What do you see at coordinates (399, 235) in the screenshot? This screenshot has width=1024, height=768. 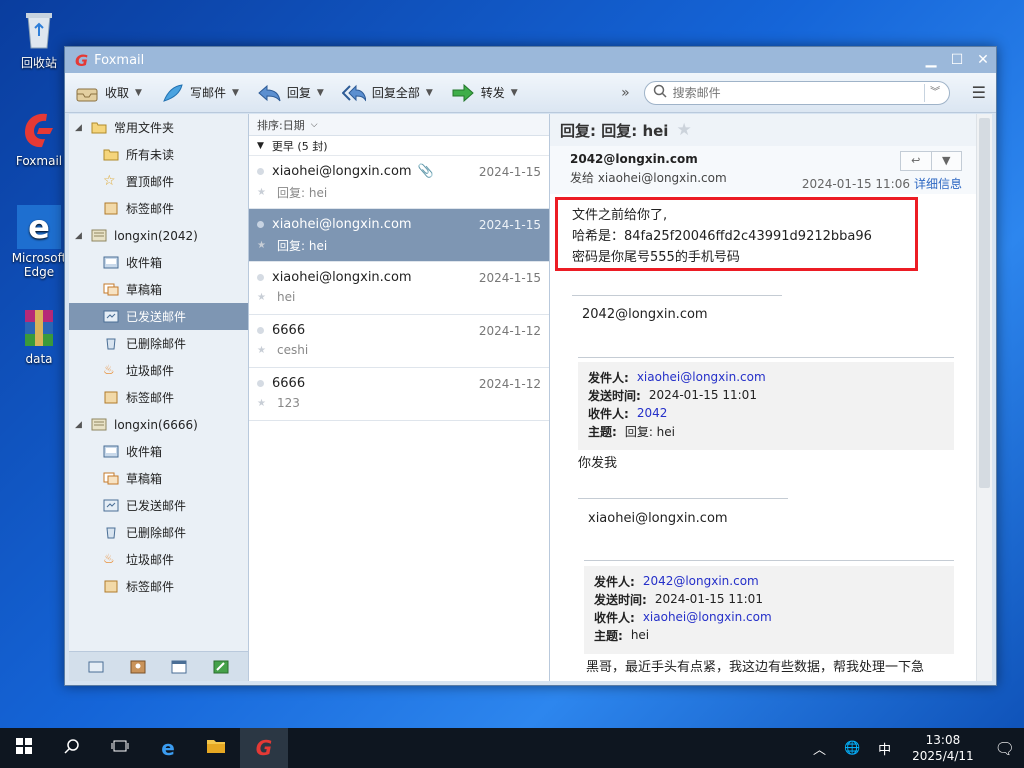 I see `message-list-item-selected: xiaohei@longxin.com 2024-1-15 ★ 回复: hei` at bounding box center [399, 235].